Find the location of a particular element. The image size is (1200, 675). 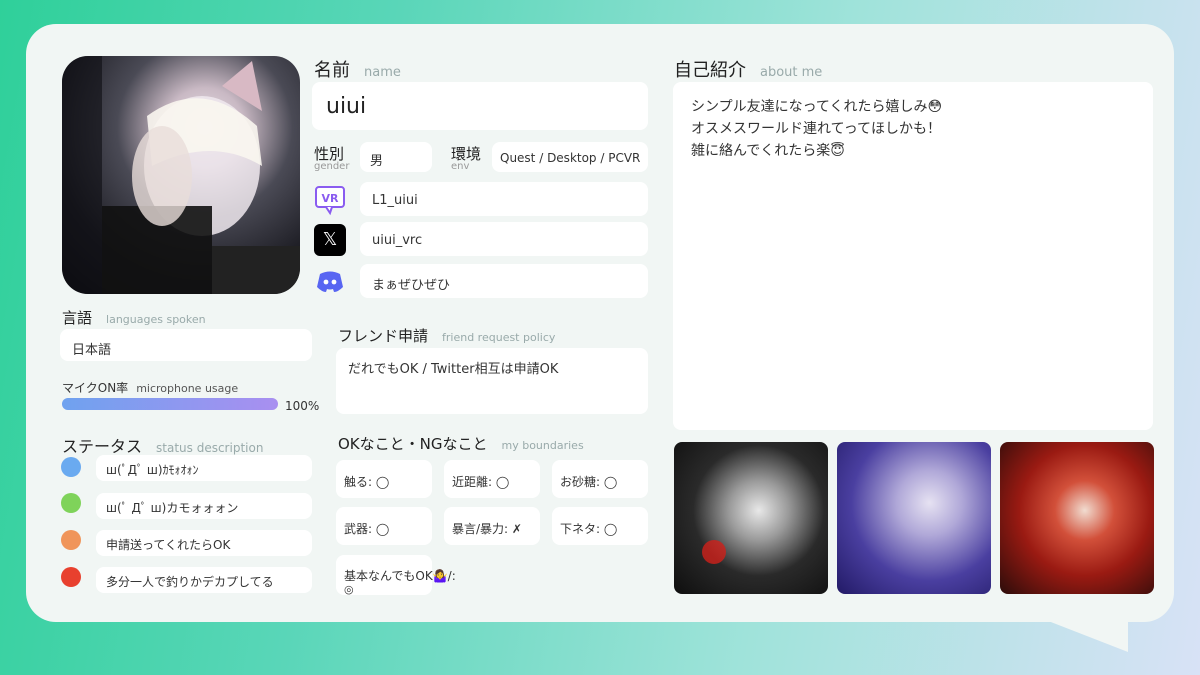

languages-subtitle: languages spoken is located at coordinates (156, 319).